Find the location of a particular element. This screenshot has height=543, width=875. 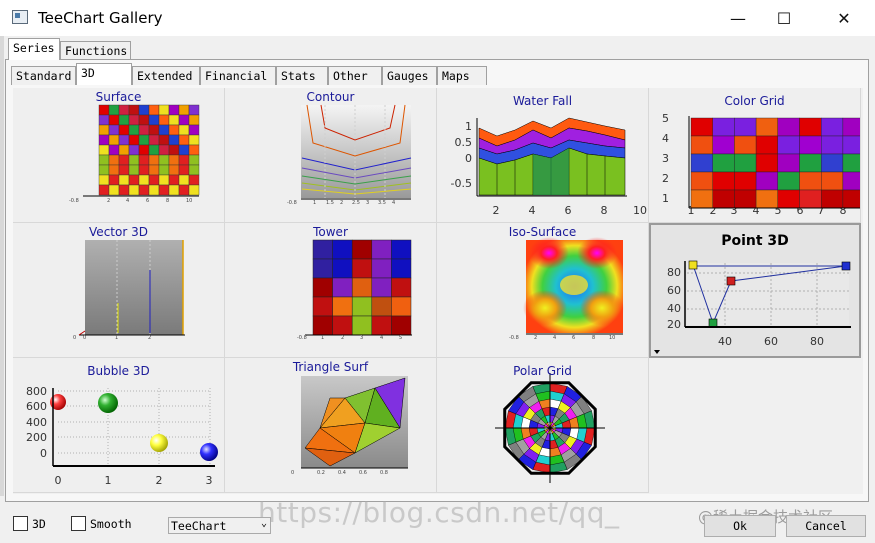

tab-stats: Stats is located at coordinates (302, 75).